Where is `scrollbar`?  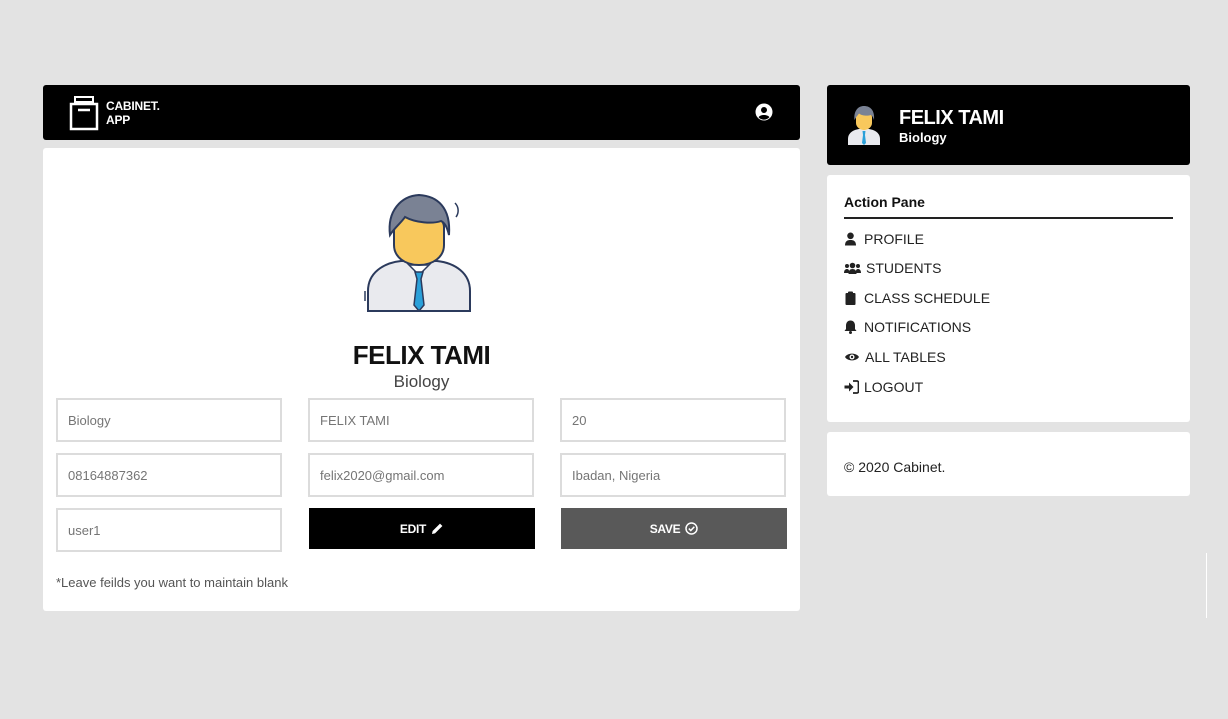 scrollbar is located at coordinates (1206, 585).